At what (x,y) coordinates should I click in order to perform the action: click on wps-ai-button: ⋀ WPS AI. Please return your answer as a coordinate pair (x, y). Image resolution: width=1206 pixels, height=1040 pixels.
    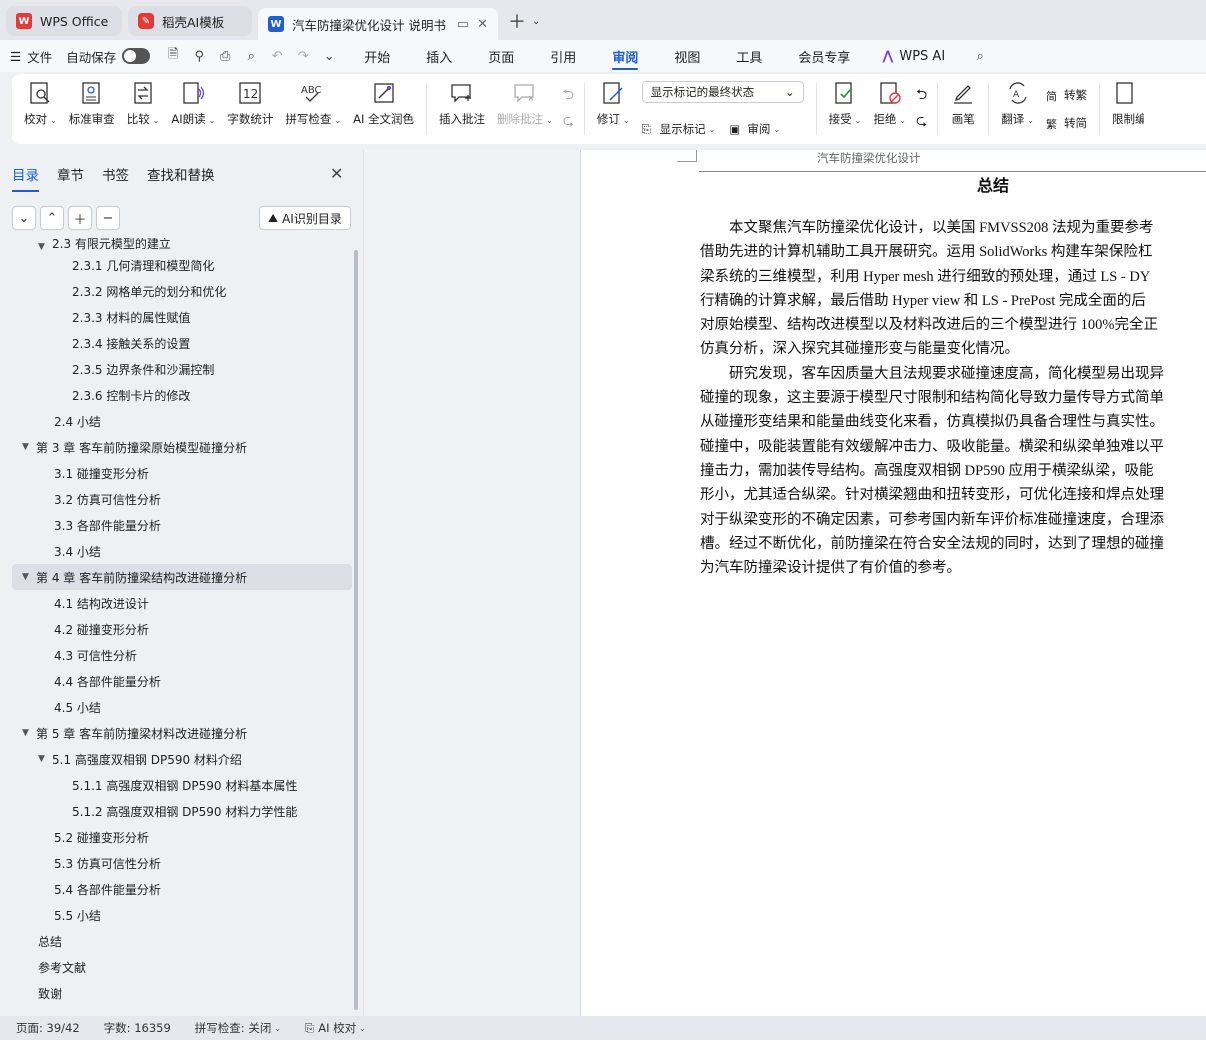
    Looking at the image, I should click on (913, 56).